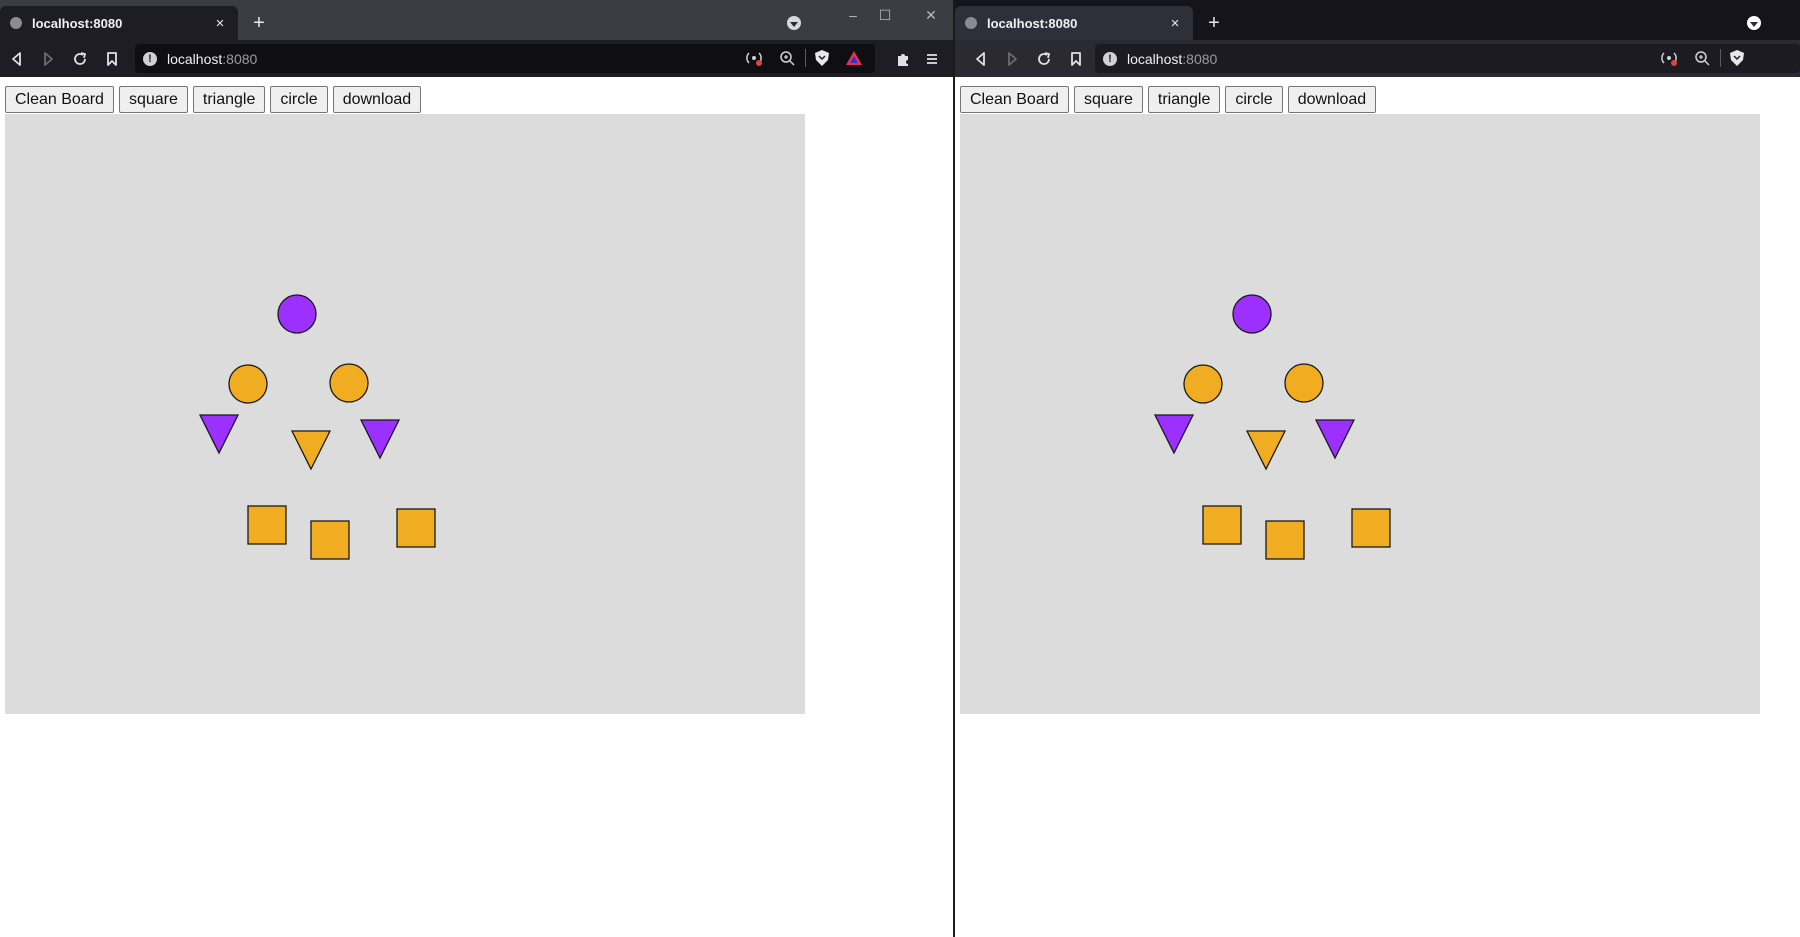  What do you see at coordinates (854, 60) in the screenshot?
I see `brave-rewards-icon` at bounding box center [854, 60].